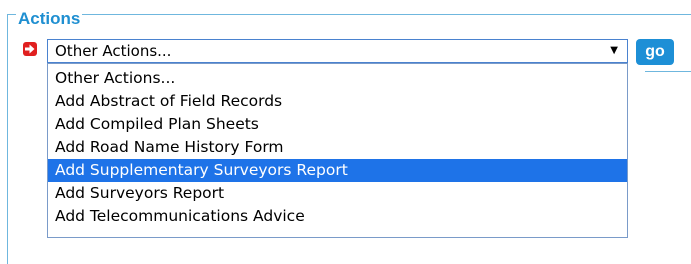  What do you see at coordinates (655, 52) in the screenshot?
I see `go-button: go` at bounding box center [655, 52].